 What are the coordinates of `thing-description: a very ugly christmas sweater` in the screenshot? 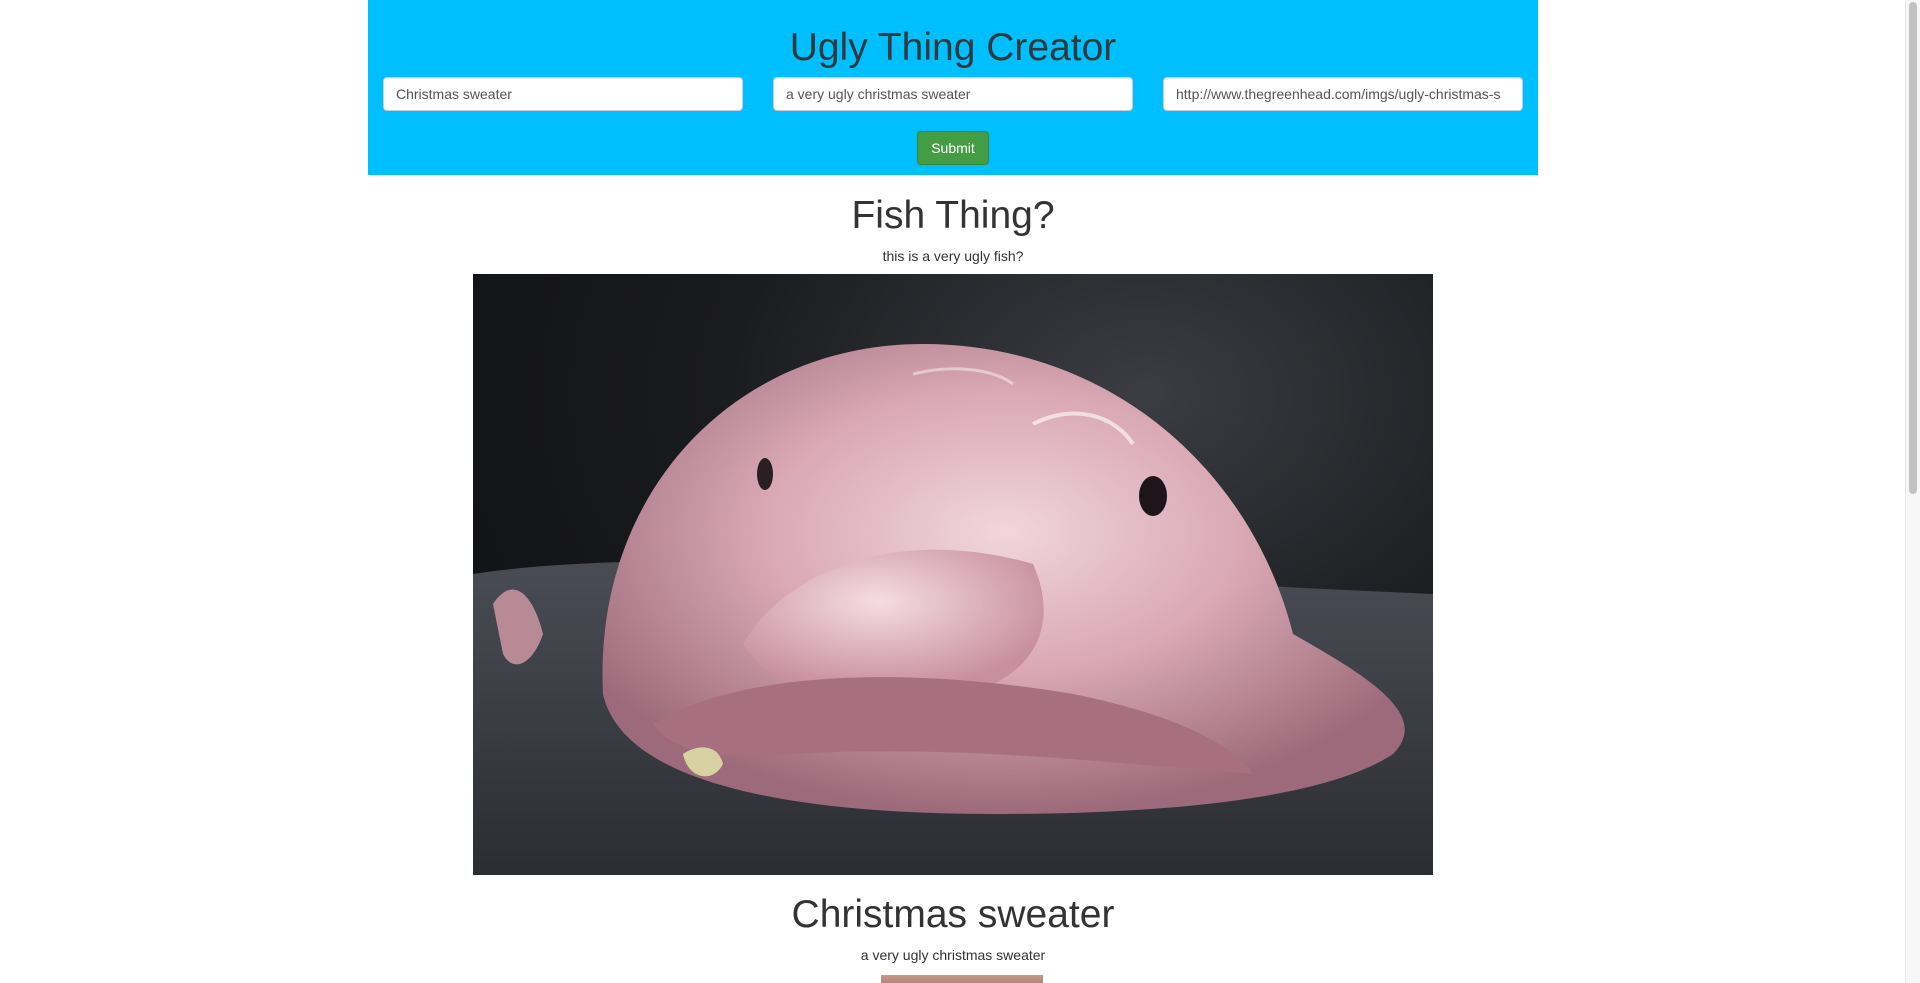 It's located at (953, 955).